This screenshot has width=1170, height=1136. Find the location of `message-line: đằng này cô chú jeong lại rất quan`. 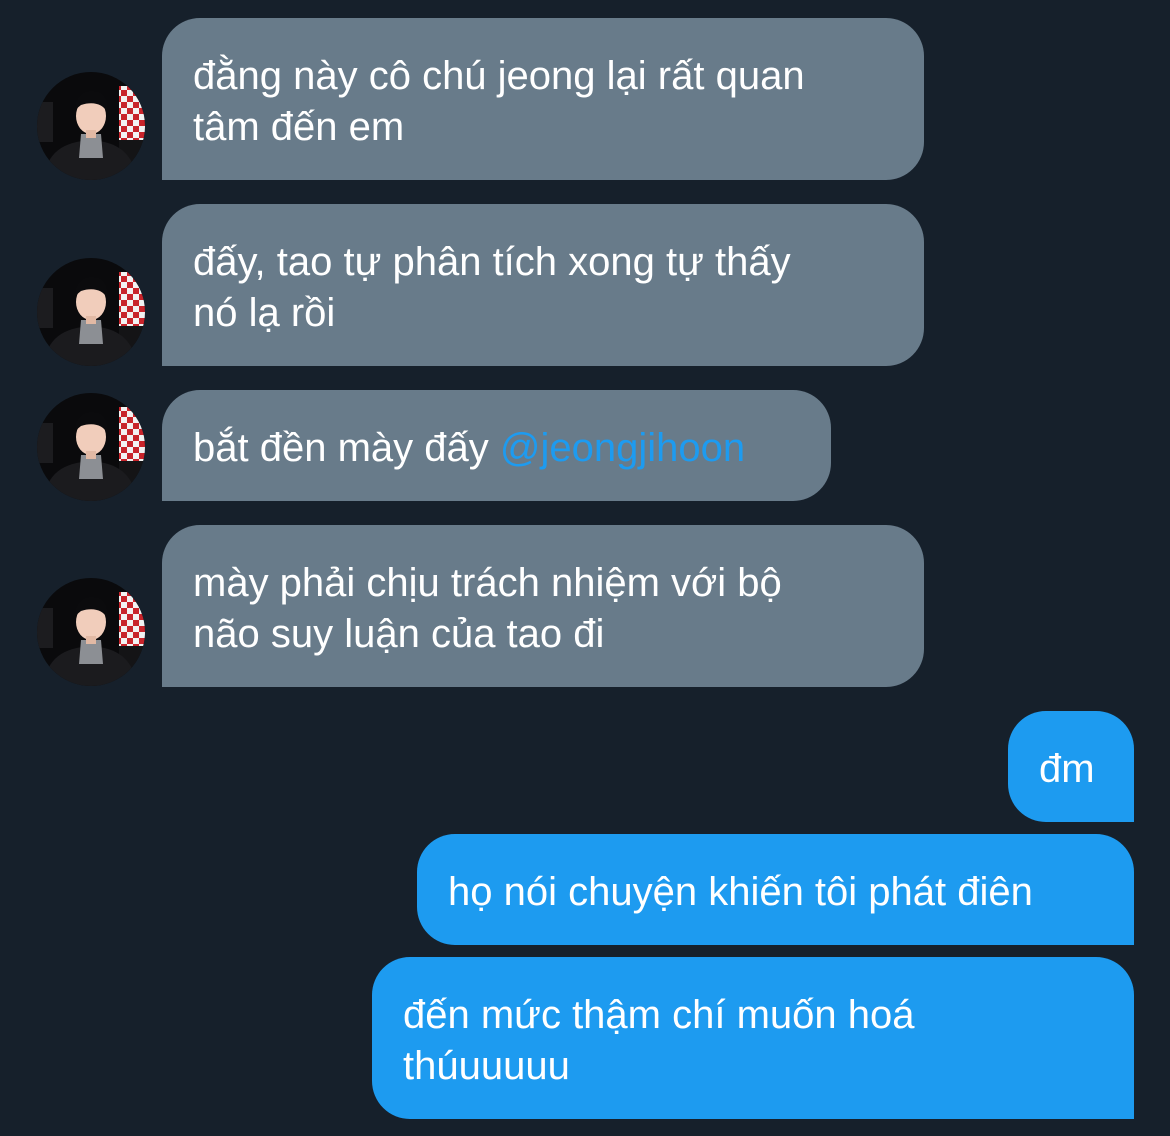

message-line: đằng này cô chú jeong lại rất quan is located at coordinates (499, 76).